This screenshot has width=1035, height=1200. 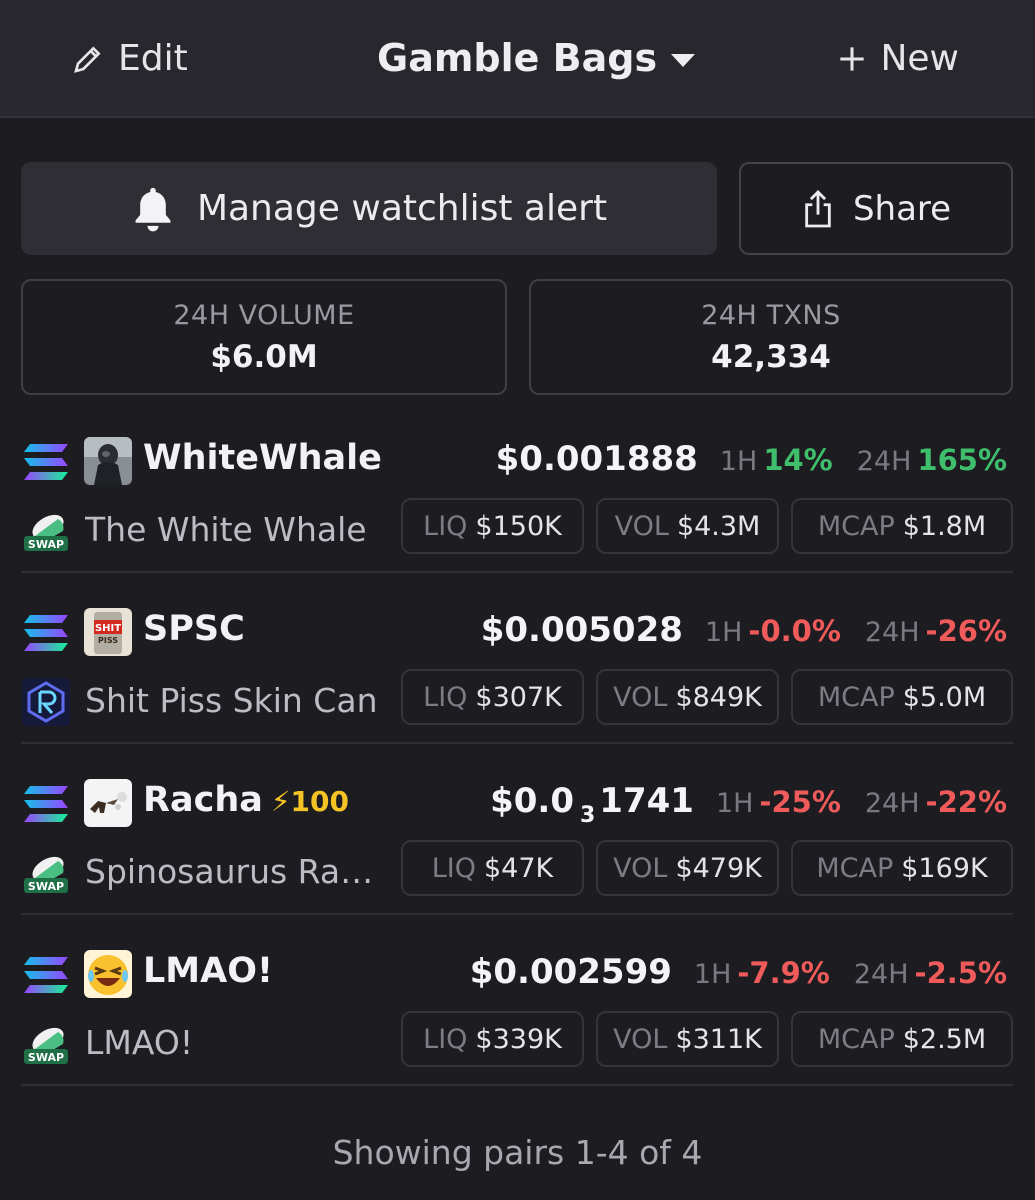 I want to click on racha-token-icon, so click(x=108, y=803).